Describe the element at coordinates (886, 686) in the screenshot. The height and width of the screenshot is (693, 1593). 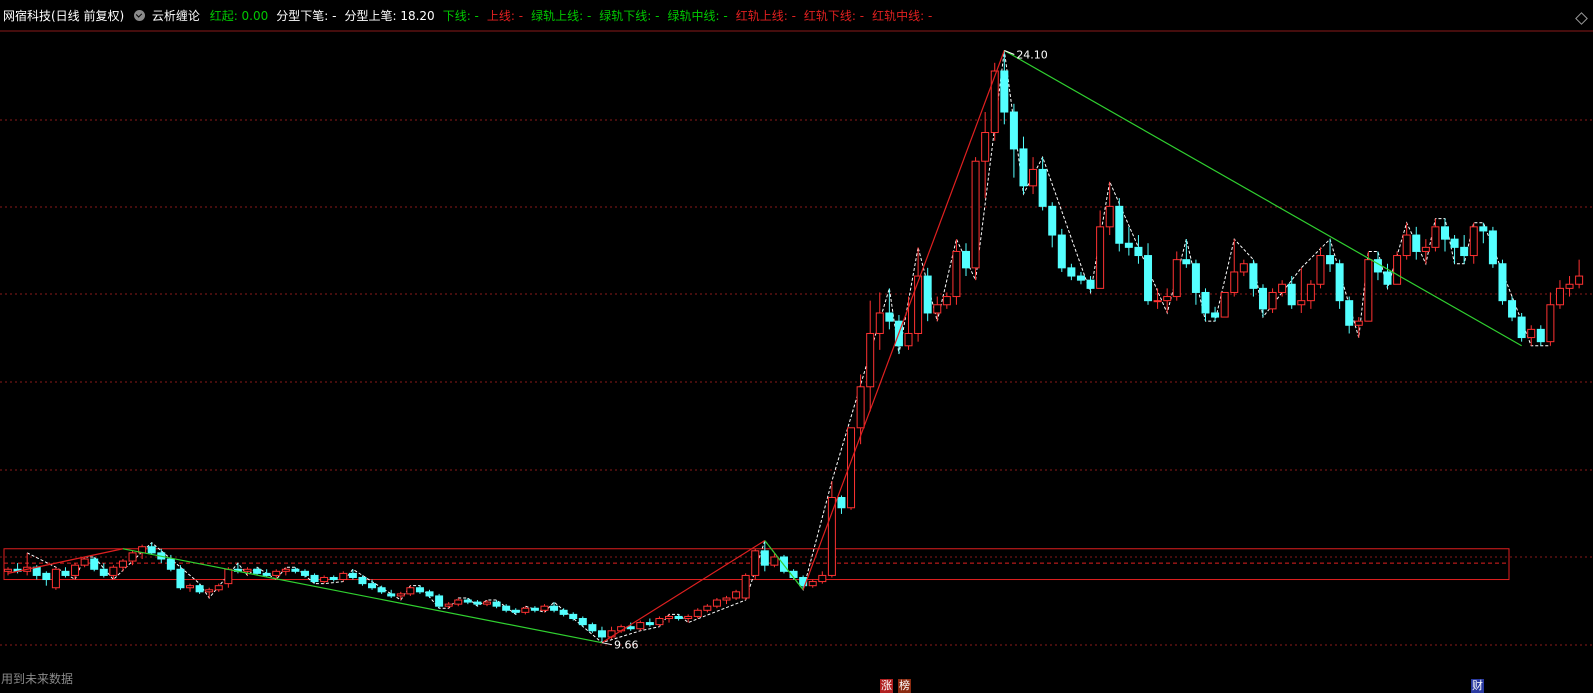
I see `event-tag: 涨` at that location.